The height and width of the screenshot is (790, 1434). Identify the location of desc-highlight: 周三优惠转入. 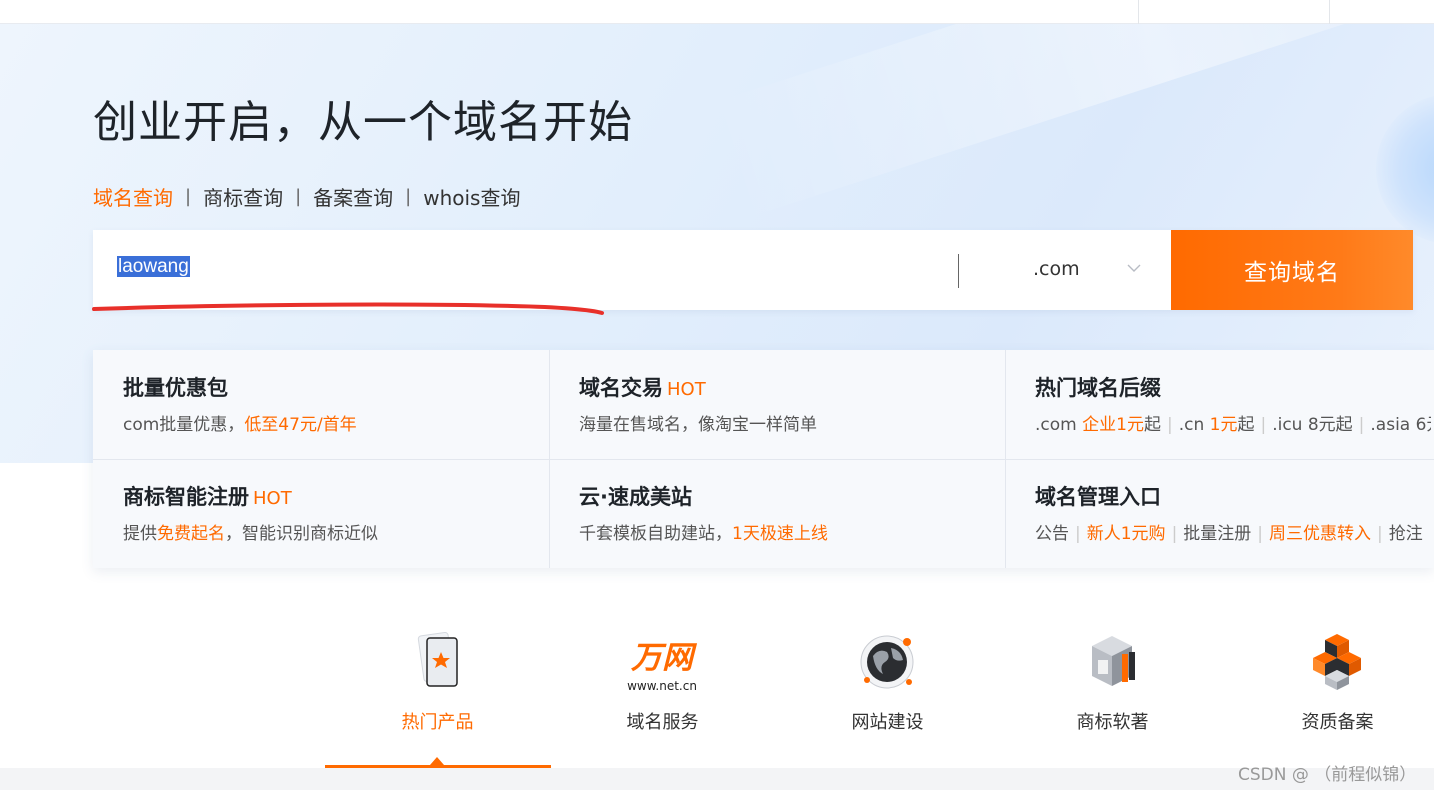
(1320, 534).